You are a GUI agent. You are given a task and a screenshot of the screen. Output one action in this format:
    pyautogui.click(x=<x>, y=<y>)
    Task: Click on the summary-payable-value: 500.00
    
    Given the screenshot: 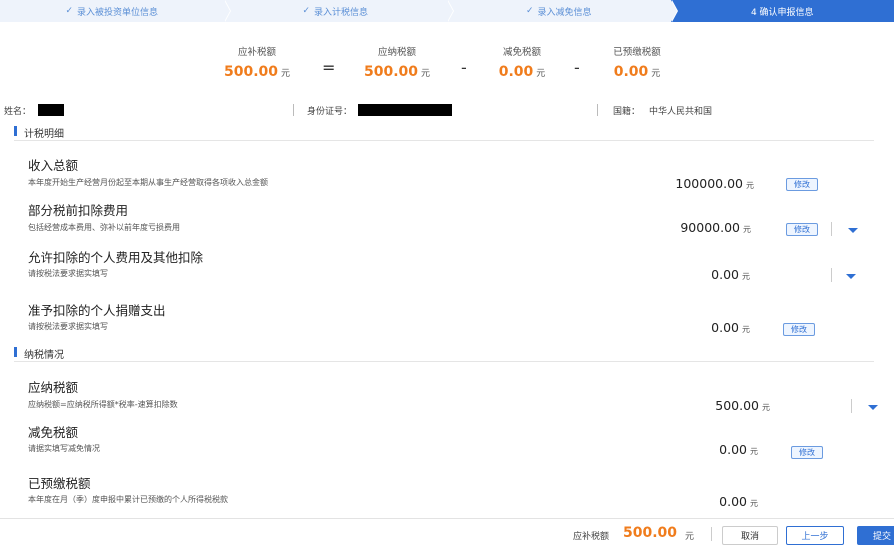 What is the action you would take?
    pyautogui.click(x=250, y=72)
    